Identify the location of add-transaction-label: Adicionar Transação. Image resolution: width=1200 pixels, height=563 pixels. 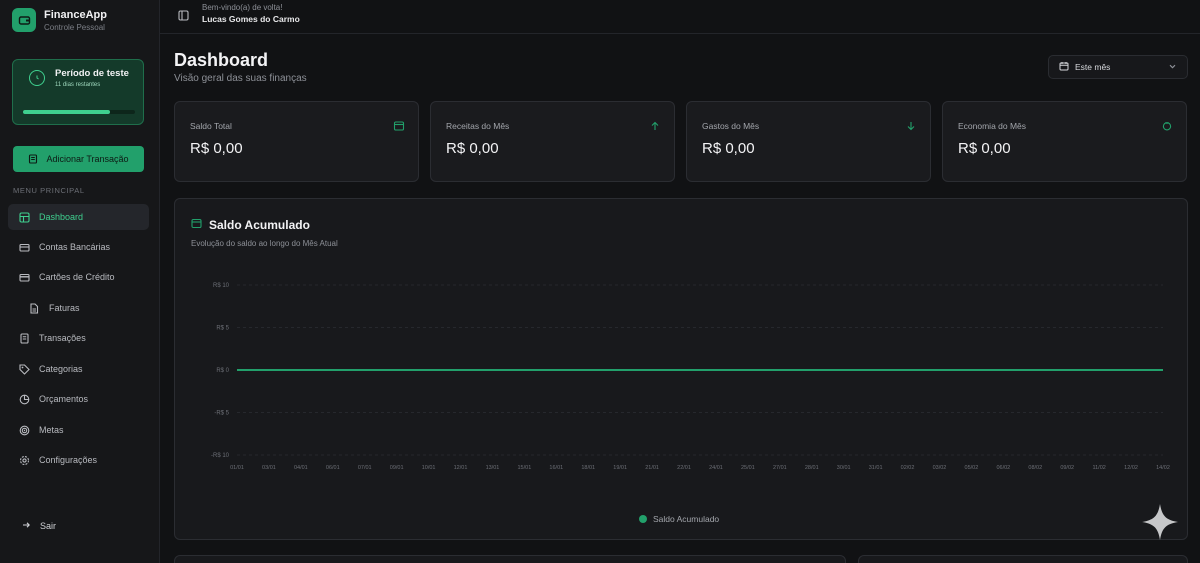
(87, 159).